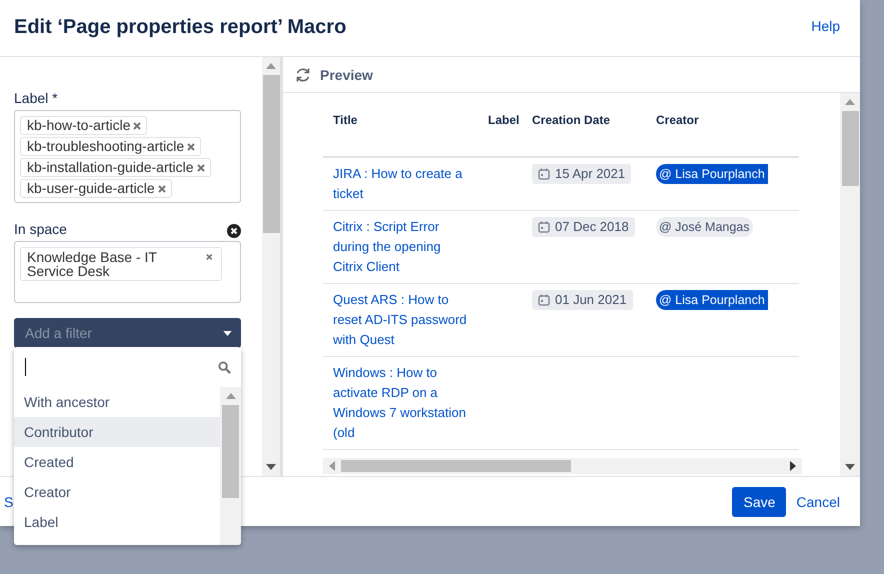 The image size is (884, 574). What do you see at coordinates (303, 74) in the screenshot?
I see `refresh-icon` at bounding box center [303, 74].